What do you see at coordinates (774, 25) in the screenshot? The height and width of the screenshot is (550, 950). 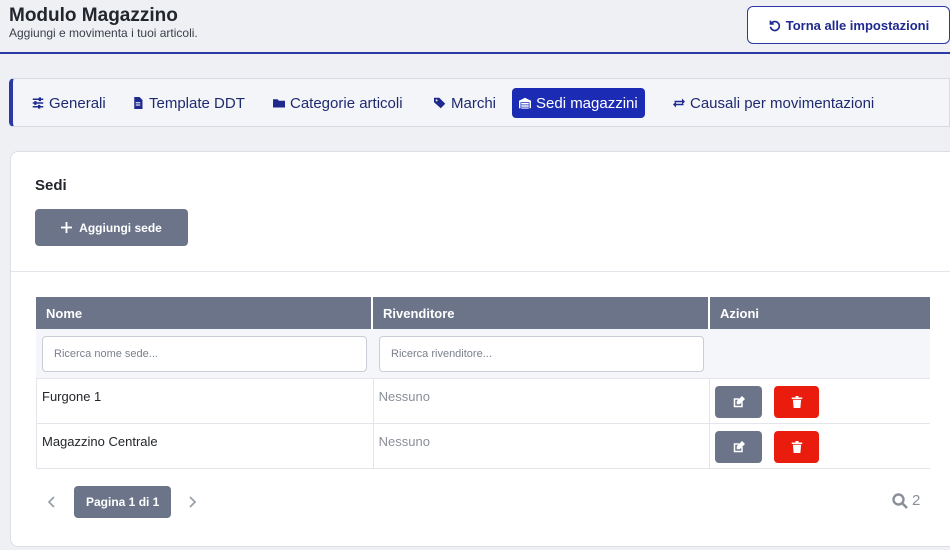 I see `undo-icon` at bounding box center [774, 25].